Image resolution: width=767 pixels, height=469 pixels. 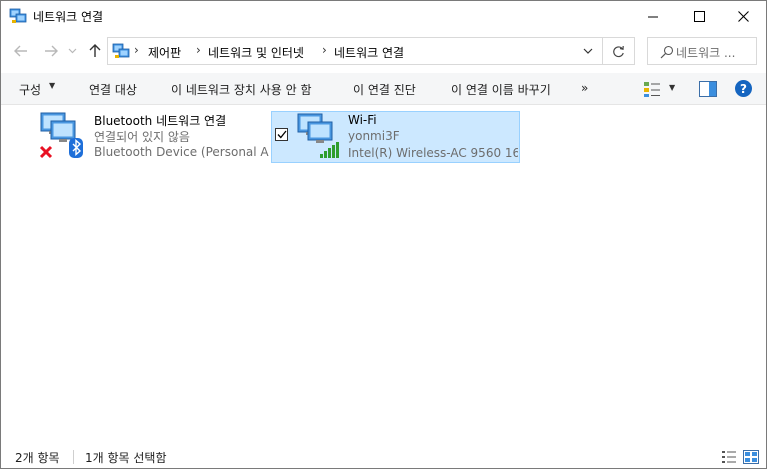 What do you see at coordinates (708, 89) in the screenshot?
I see `preview-pane-icon` at bounding box center [708, 89].